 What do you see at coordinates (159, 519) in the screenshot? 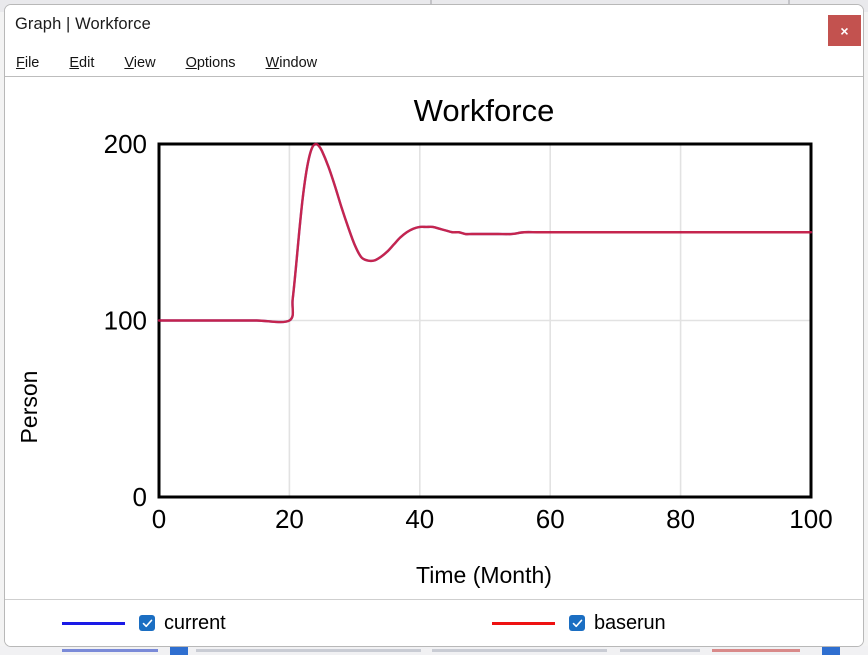
I see `x-tick-label: 0` at bounding box center [159, 519].